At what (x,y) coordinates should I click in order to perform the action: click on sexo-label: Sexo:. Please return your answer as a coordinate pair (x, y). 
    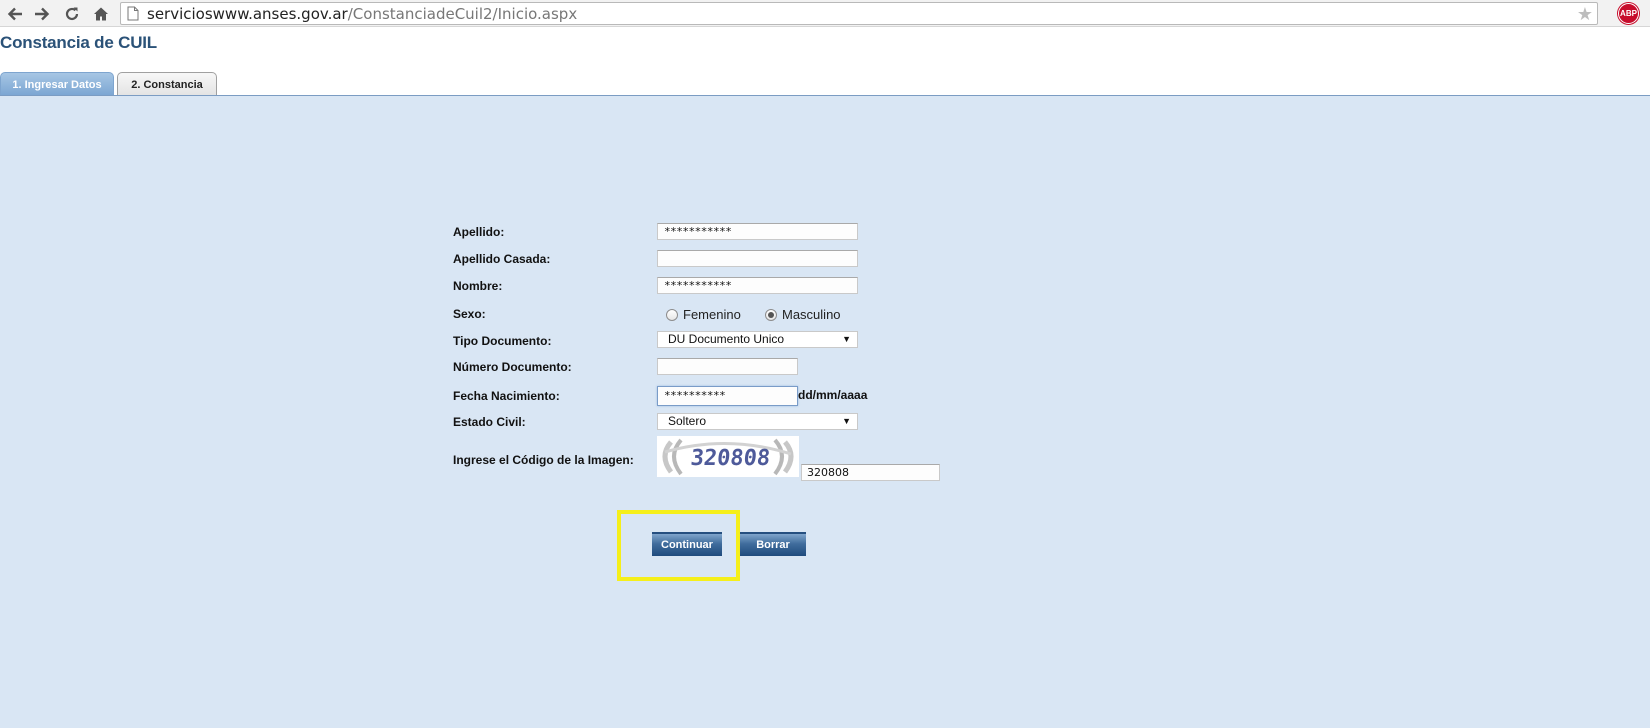
    Looking at the image, I should click on (469, 314).